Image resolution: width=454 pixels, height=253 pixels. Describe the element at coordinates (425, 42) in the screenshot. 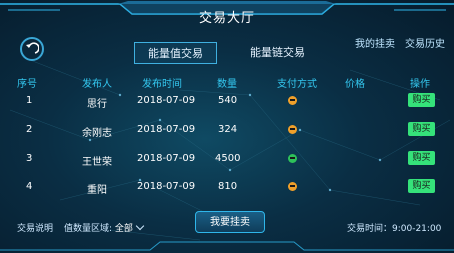

I see `trade-history-link: 交易历史` at that location.